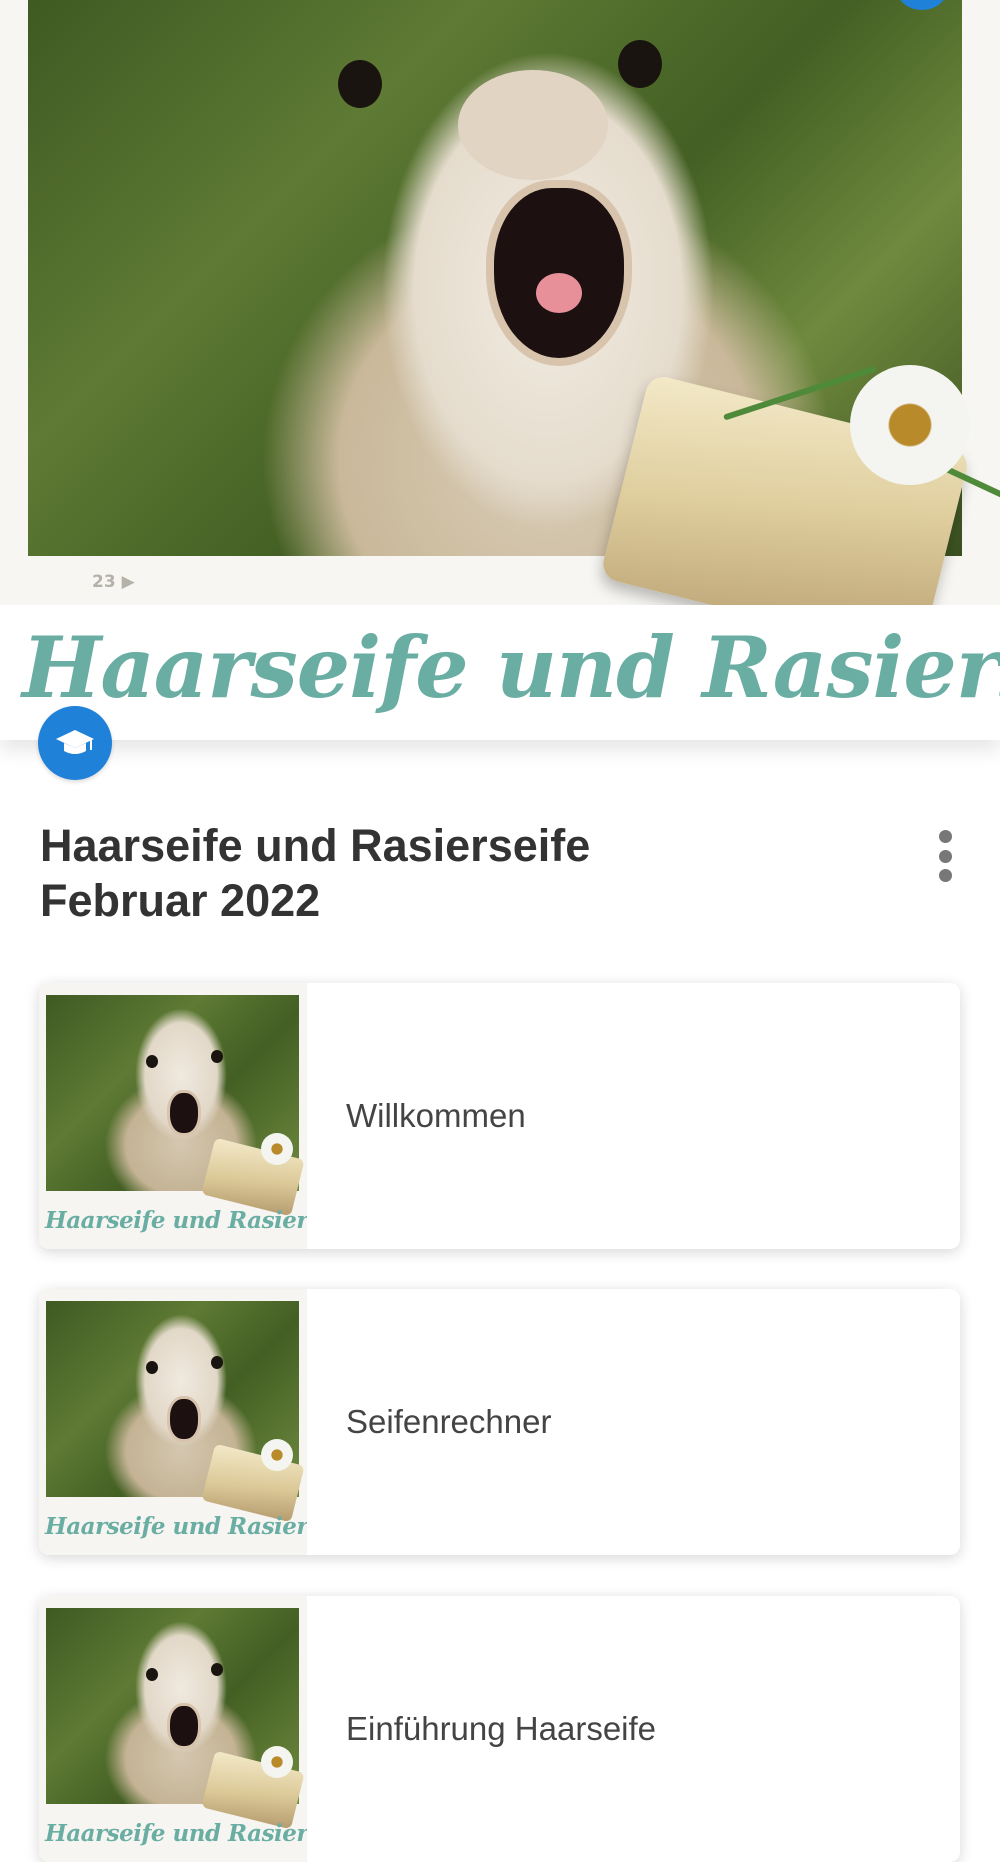 The width and height of the screenshot is (1000, 1862). I want to click on course-title: Haarseife und Rasierseife Februar 2022, so click(420, 873).